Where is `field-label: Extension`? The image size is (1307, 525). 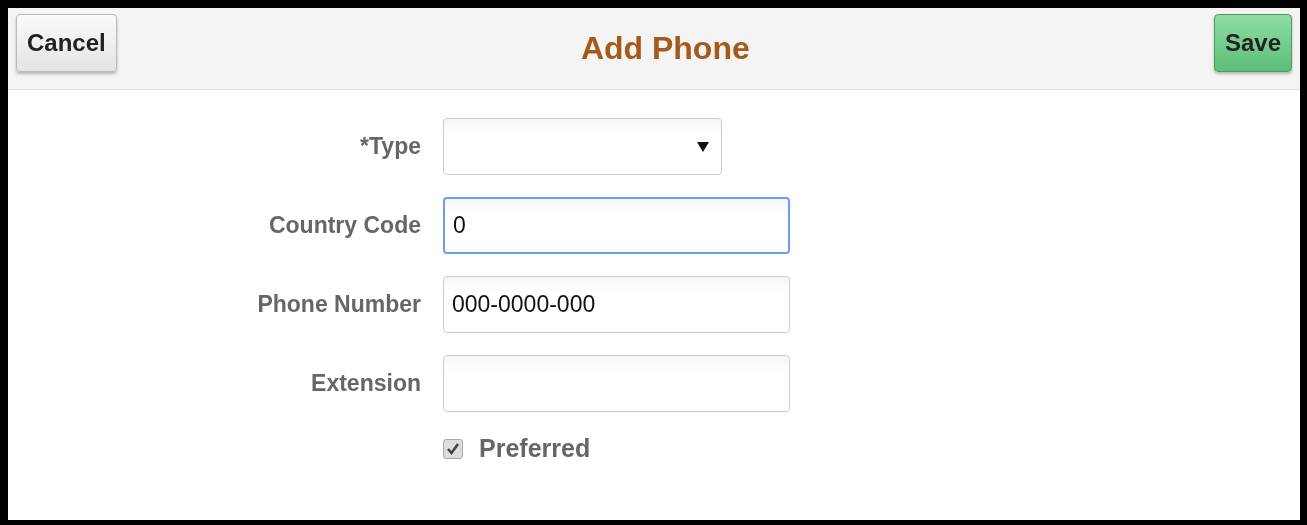 field-label: Extension is located at coordinates (366, 384).